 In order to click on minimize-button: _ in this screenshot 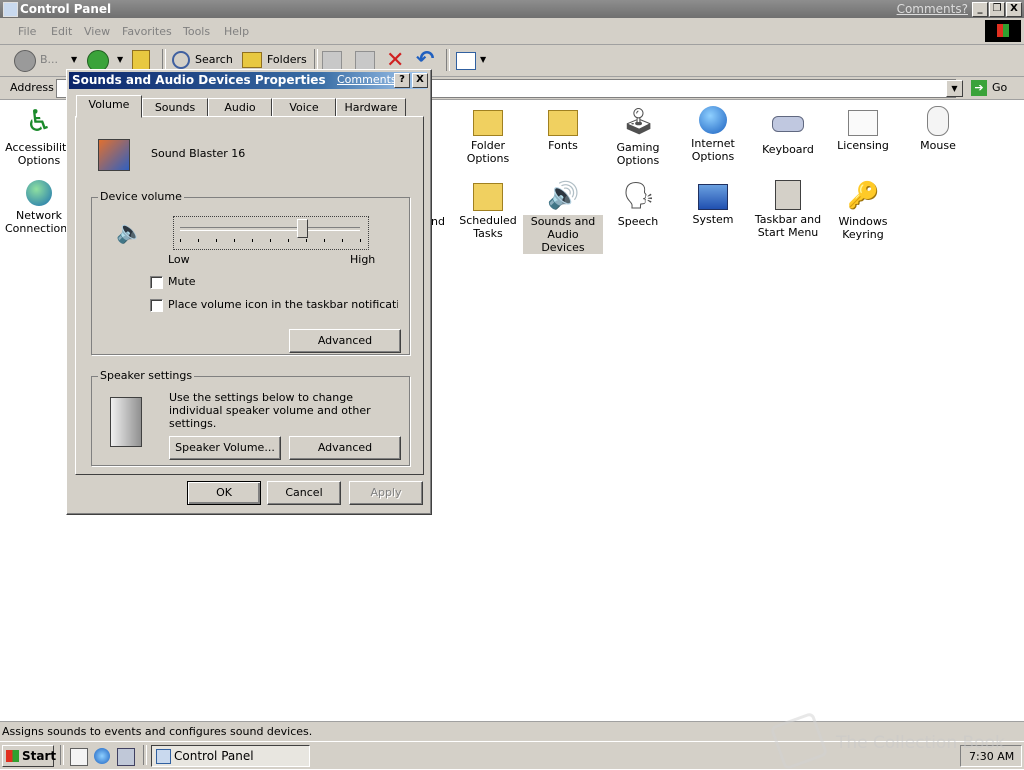, I will do `click(980, 9)`.